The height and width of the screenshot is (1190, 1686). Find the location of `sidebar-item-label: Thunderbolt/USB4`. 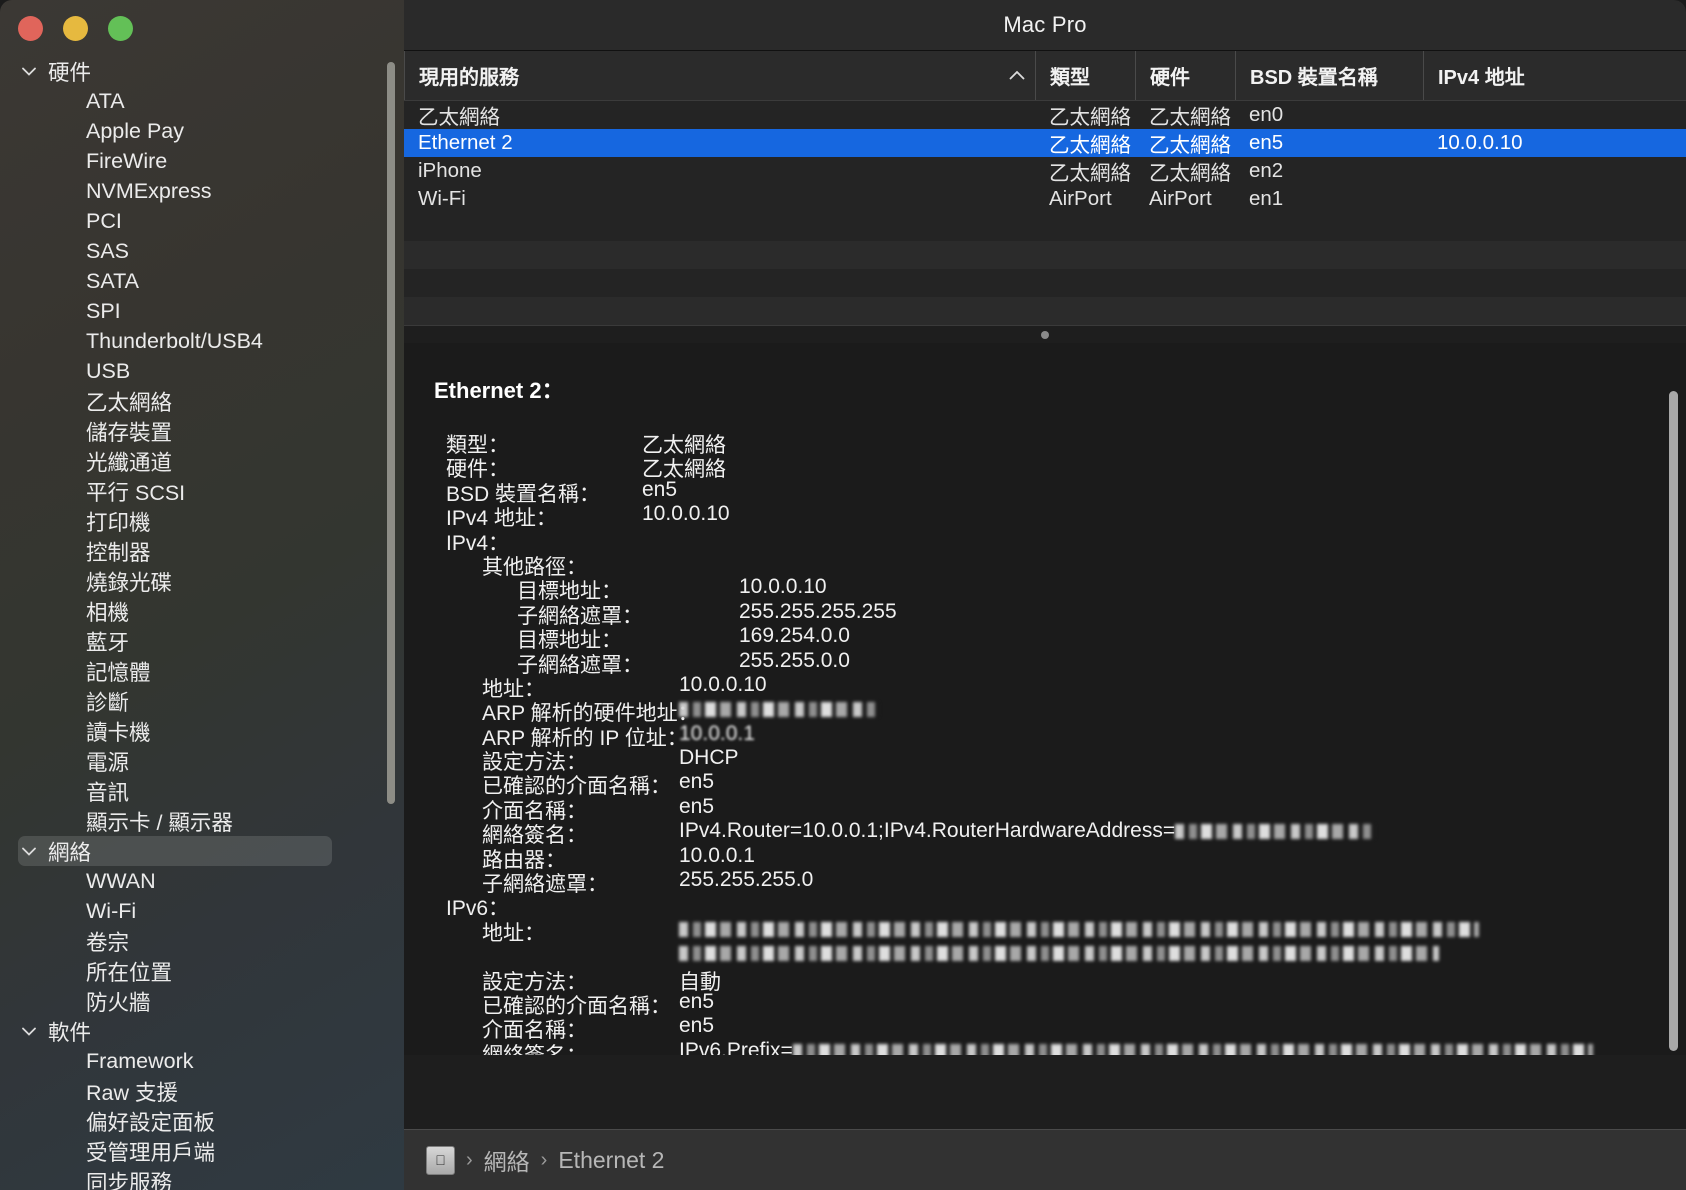

sidebar-item-label: Thunderbolt/USB4 is located at coordinates (174, 340).